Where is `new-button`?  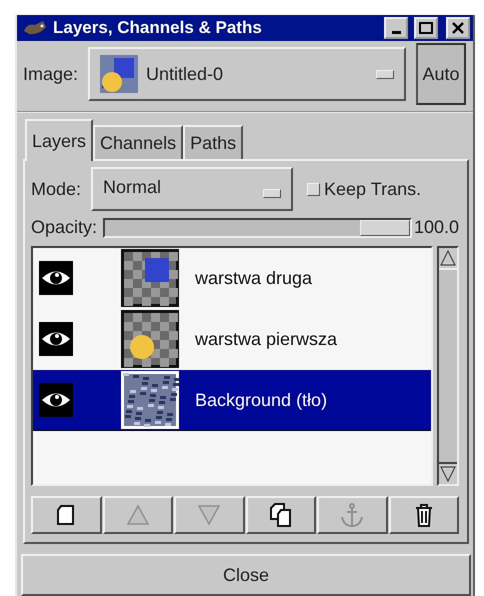
new-button is located at coordinates (66, 515).